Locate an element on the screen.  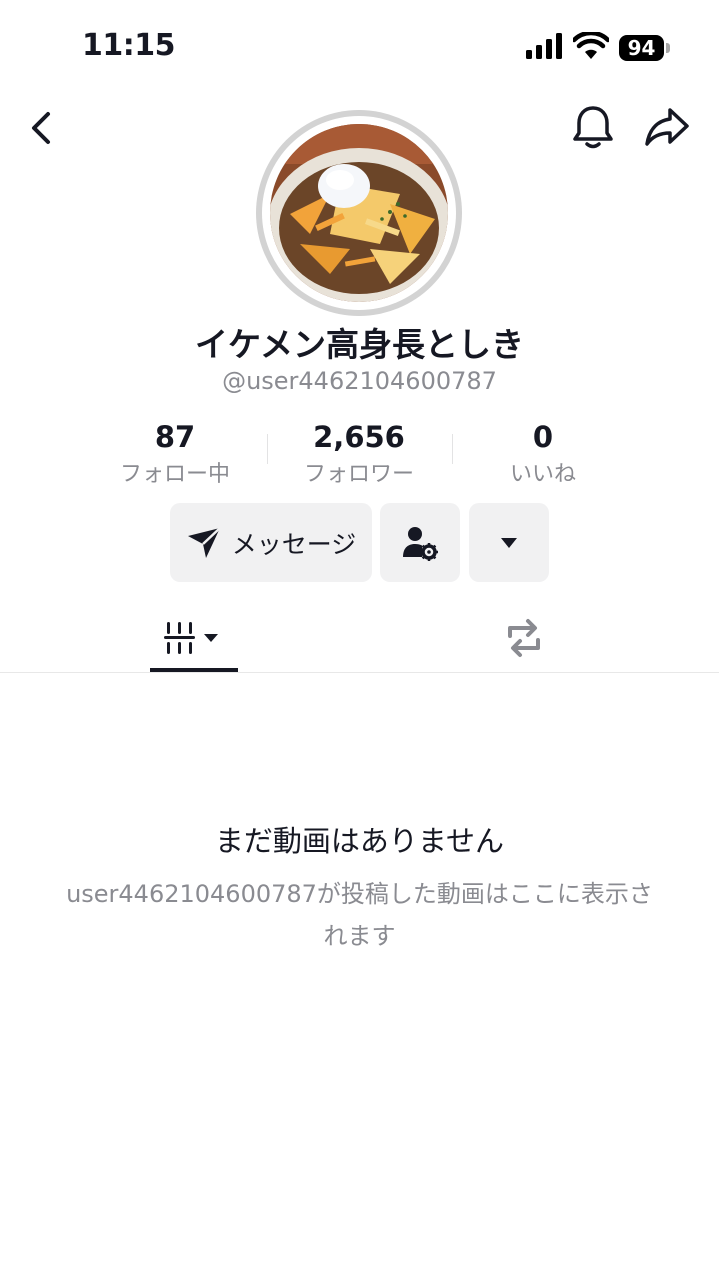
chevron-left-icon is located at coordinates (44, 128).